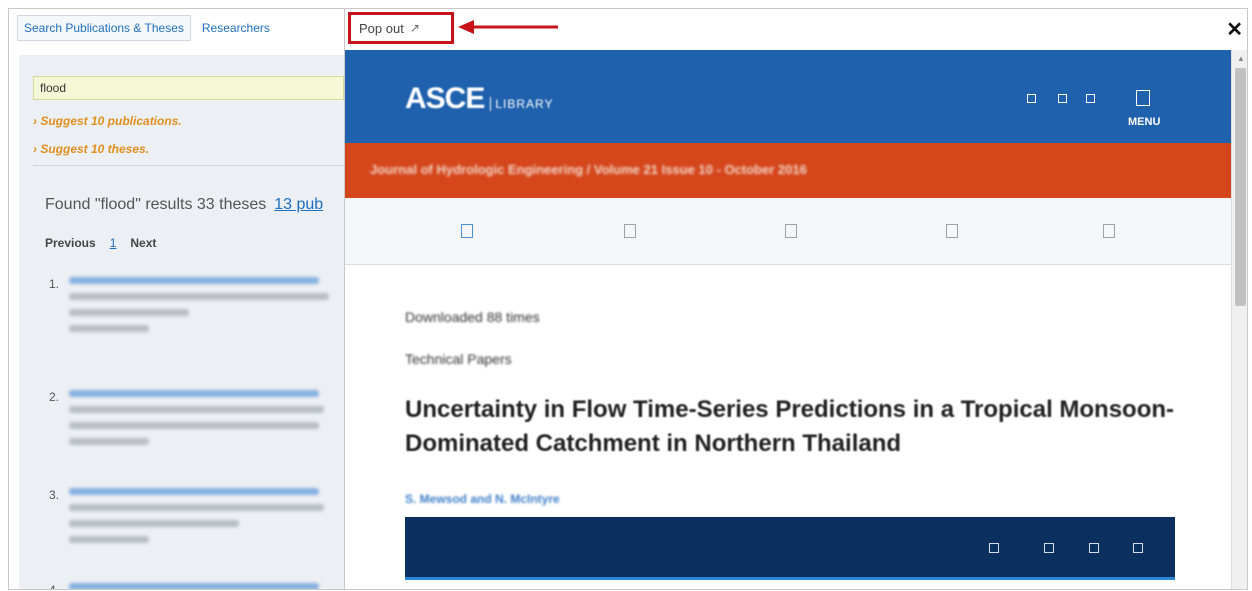 The image size is (1252, 591). I want to click on menu-icon, so click(1143, 98).